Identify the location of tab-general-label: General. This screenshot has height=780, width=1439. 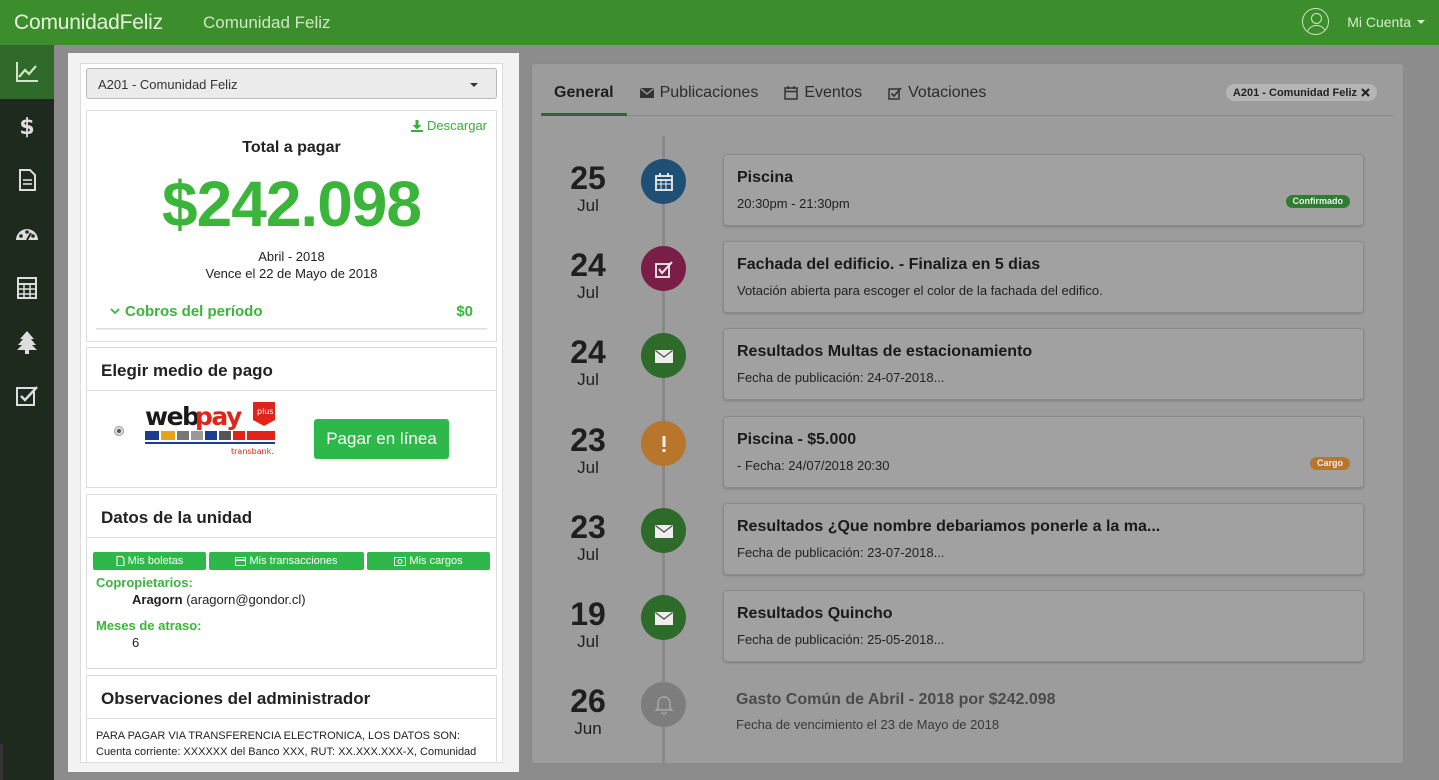
(584, 92).